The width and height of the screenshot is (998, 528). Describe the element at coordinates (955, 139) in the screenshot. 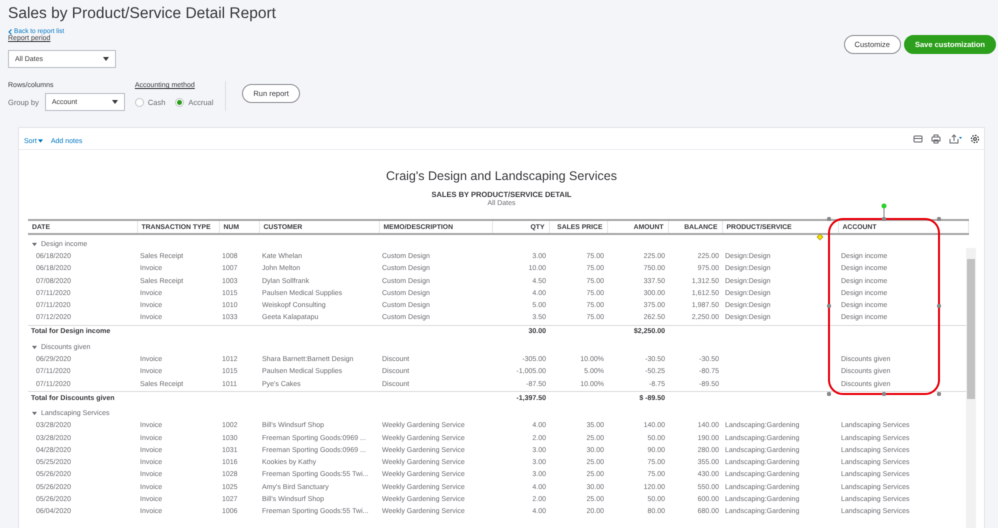

I see `export-icon` at that location.